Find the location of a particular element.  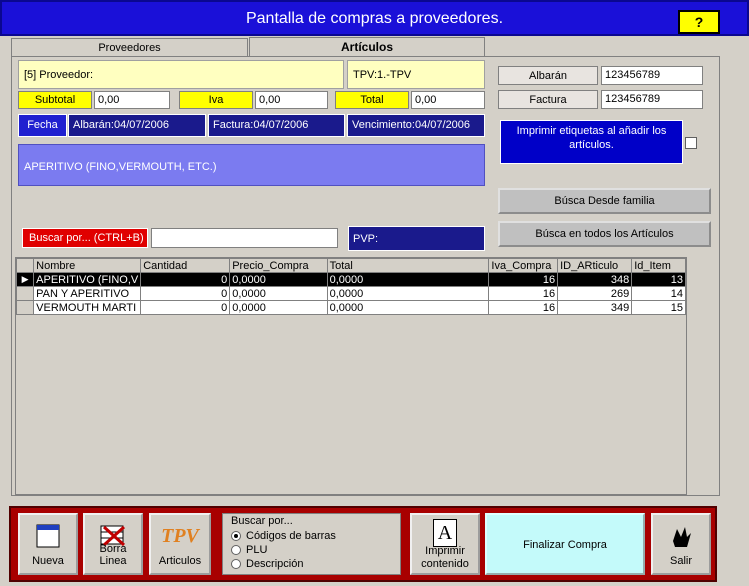

total-label: Total is located at coordinates (372, 100).